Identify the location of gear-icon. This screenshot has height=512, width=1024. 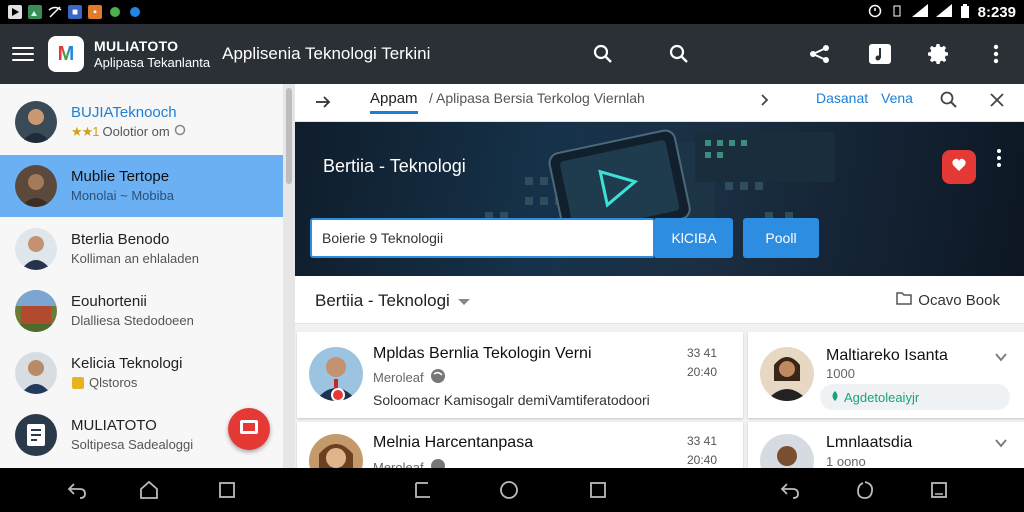
(939, 54).